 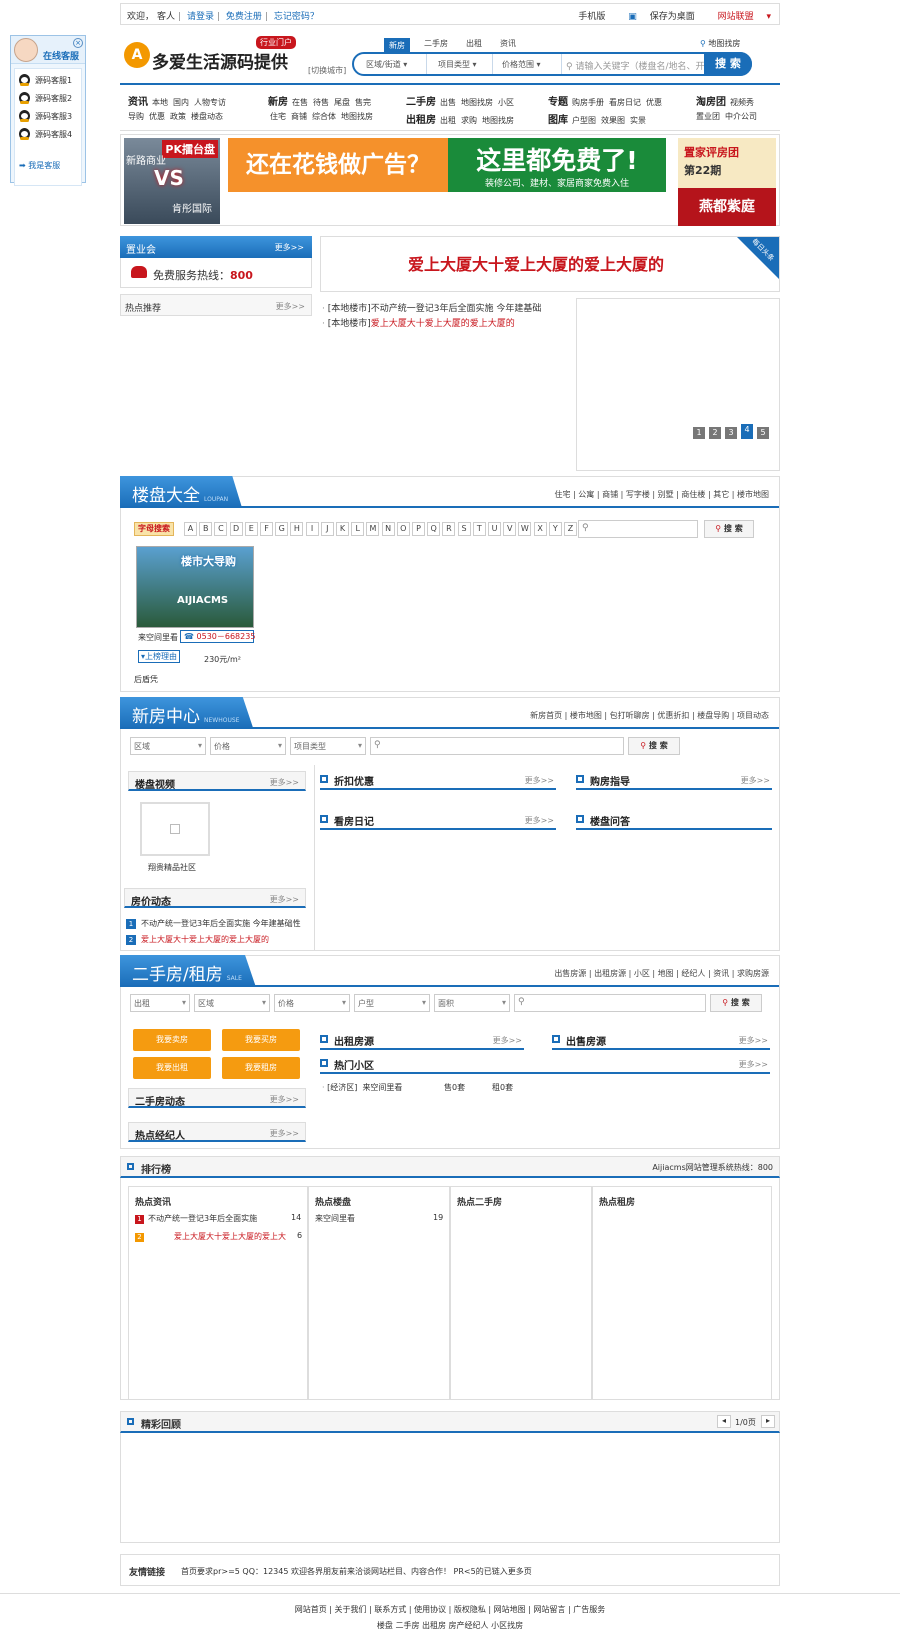 What do you see at coordinates (418, 529) in the screenshot?
I see `letter-p-button: P` at bounding box center [418, 529].